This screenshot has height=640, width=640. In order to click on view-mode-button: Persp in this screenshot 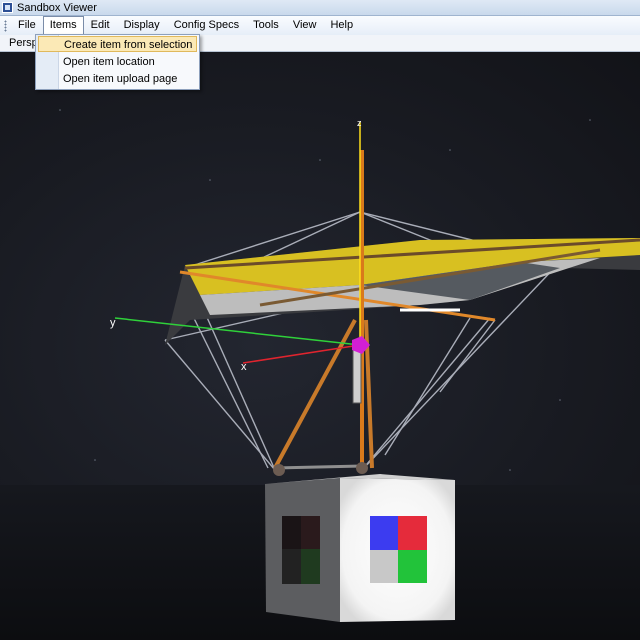, I will do `click(23, 43)`.